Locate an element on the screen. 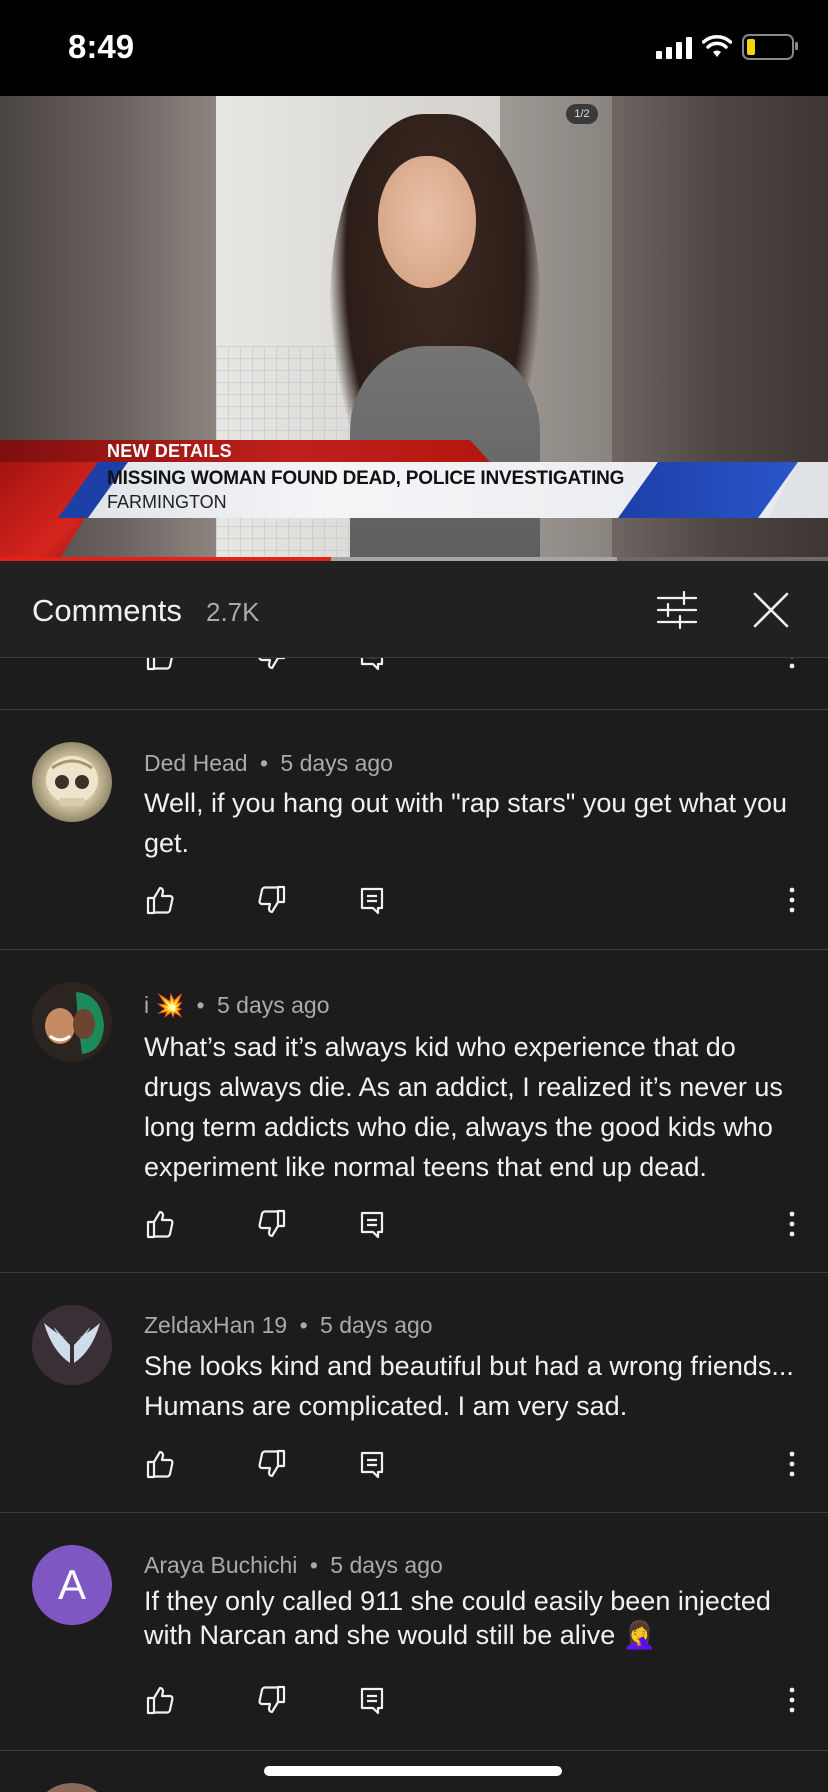  sliders-icon is located at coordinates (677, 610).